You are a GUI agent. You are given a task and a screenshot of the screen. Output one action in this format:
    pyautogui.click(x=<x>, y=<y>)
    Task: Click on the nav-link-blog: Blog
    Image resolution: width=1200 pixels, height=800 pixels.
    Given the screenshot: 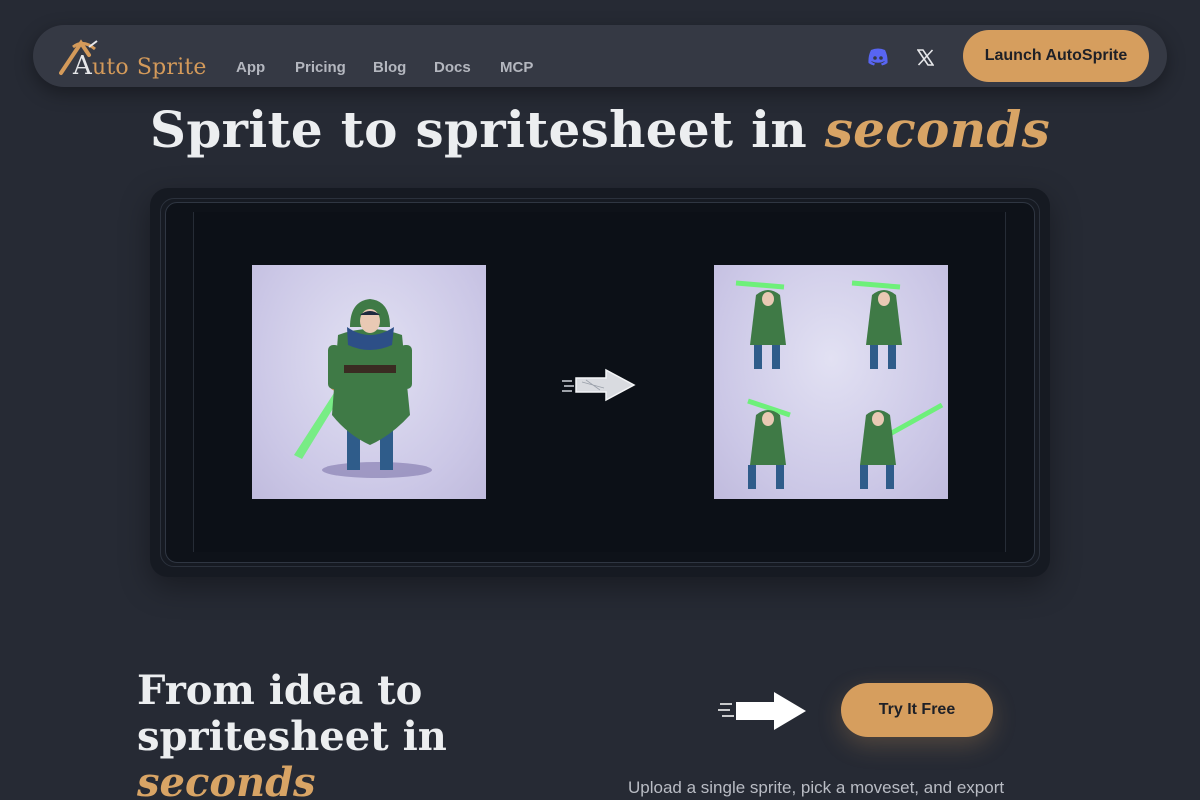 What is the action you would take?
    pyautogui.click(x=389, y=67)
    